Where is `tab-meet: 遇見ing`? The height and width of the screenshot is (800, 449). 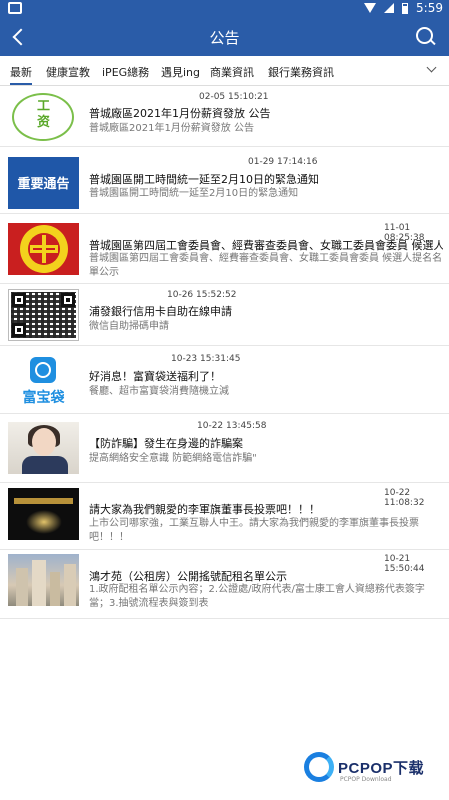
tab-meet: 遇見ing is located at coordinates (180, 72).